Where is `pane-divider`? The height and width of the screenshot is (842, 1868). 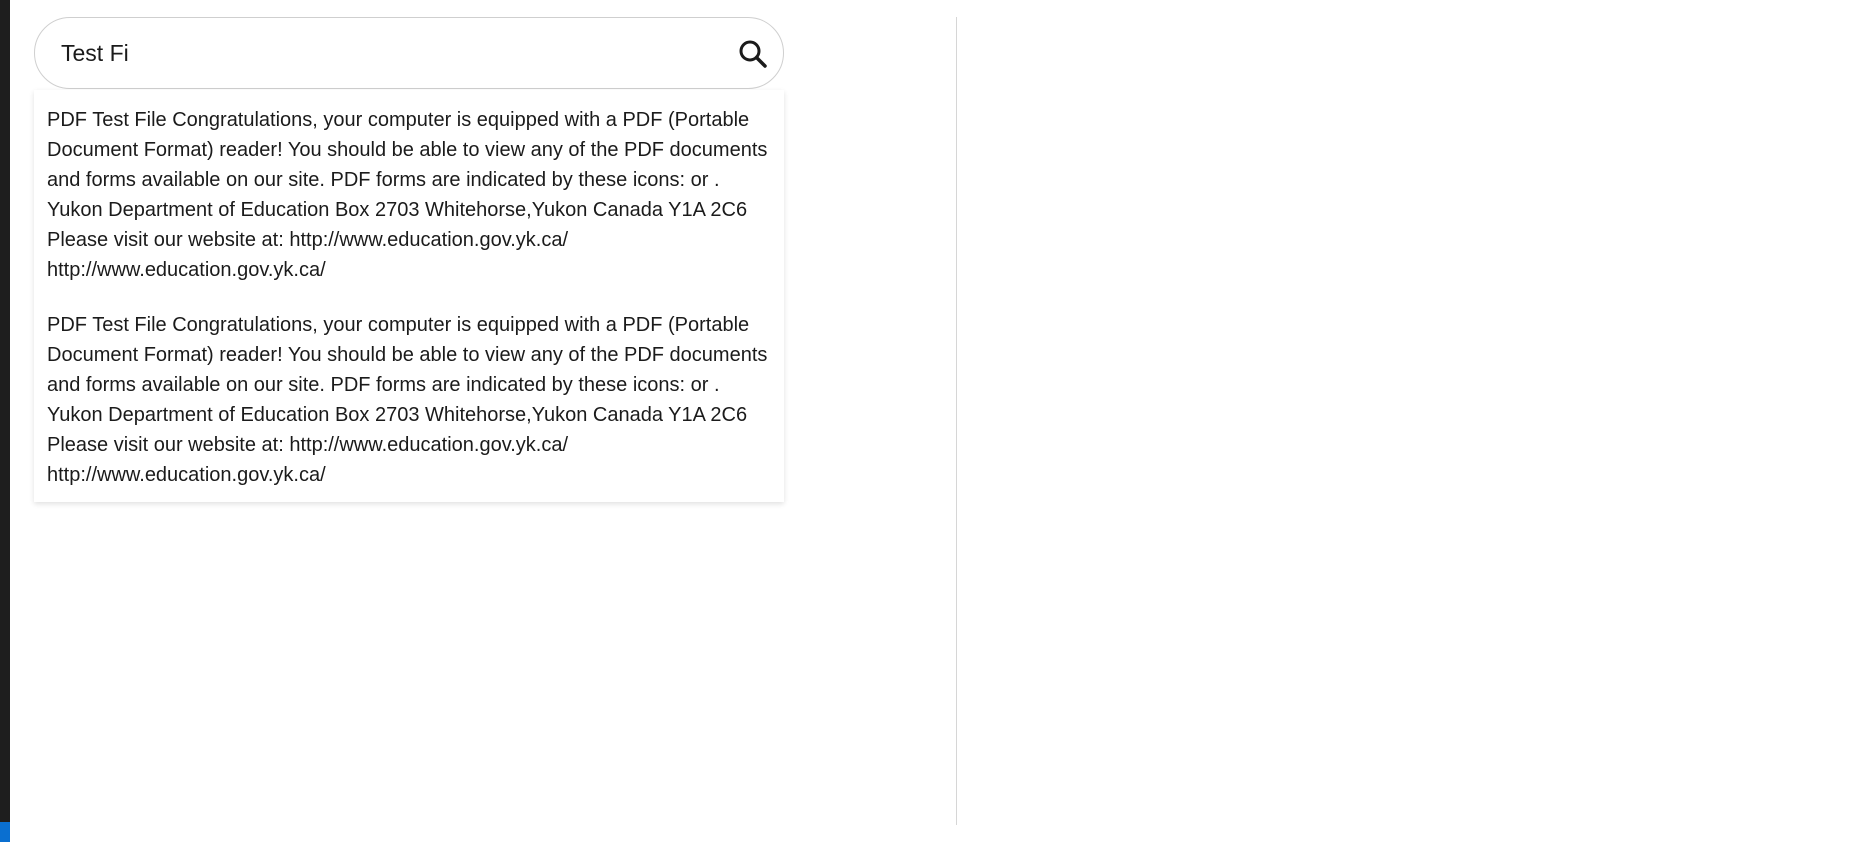
pane-divider is located at coordinates (956, 421).